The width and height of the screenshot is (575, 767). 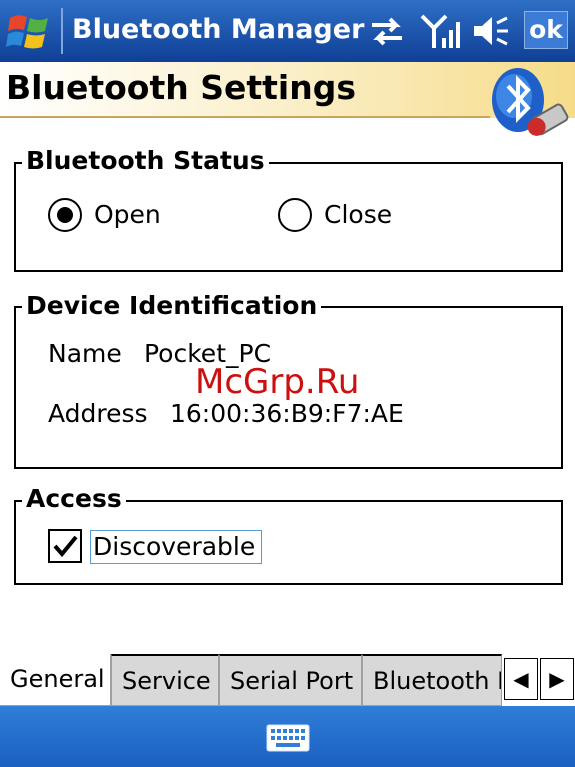 What do you see at coordinates (29, 32) in the screenshot?
I see `windows-logo-icon` at bounding box center [29, 32].